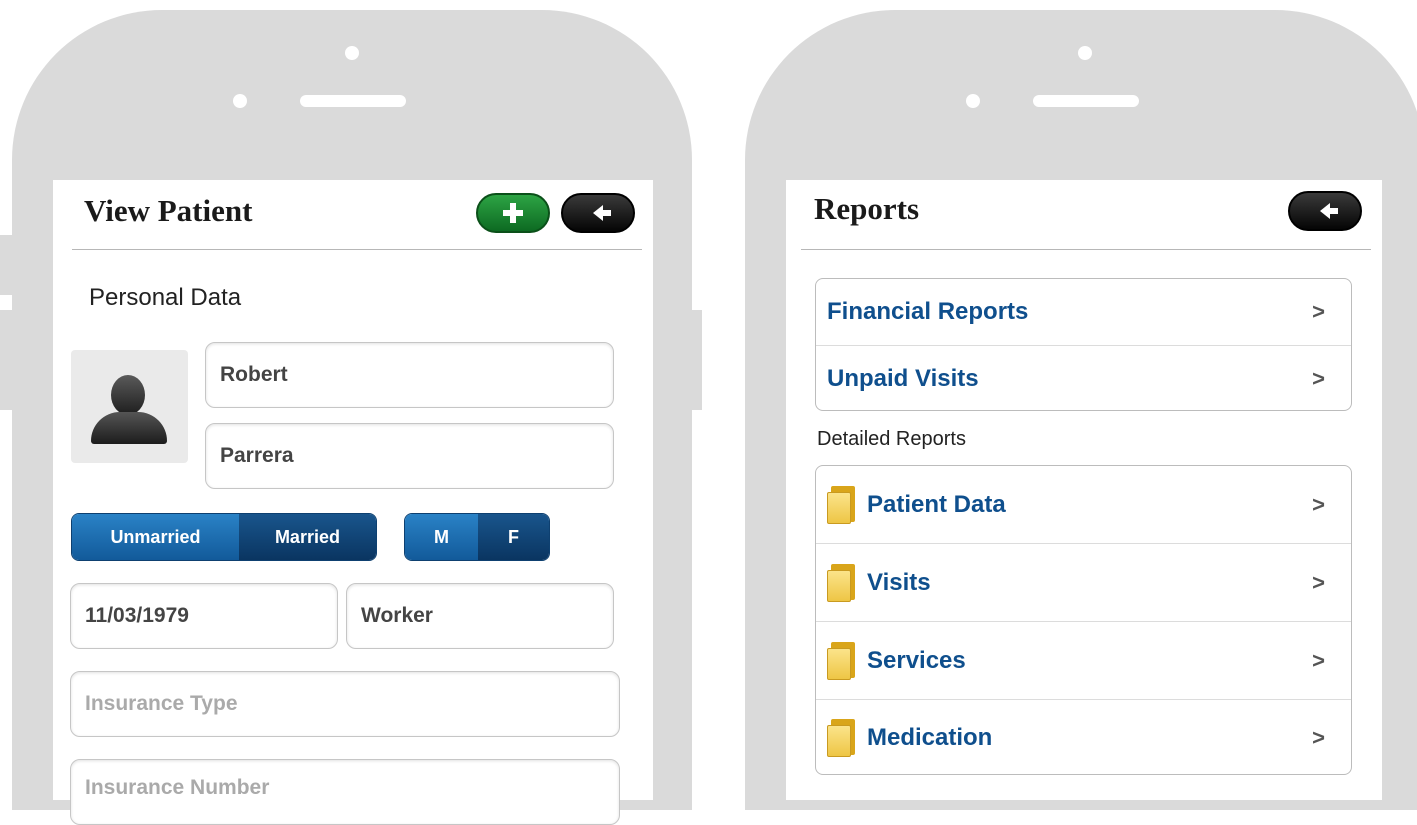  What do you see at coordinates (1083, 738) in the screenshot?
I see `list-item-medication: Medication >` at bounding box center [1083, 738].